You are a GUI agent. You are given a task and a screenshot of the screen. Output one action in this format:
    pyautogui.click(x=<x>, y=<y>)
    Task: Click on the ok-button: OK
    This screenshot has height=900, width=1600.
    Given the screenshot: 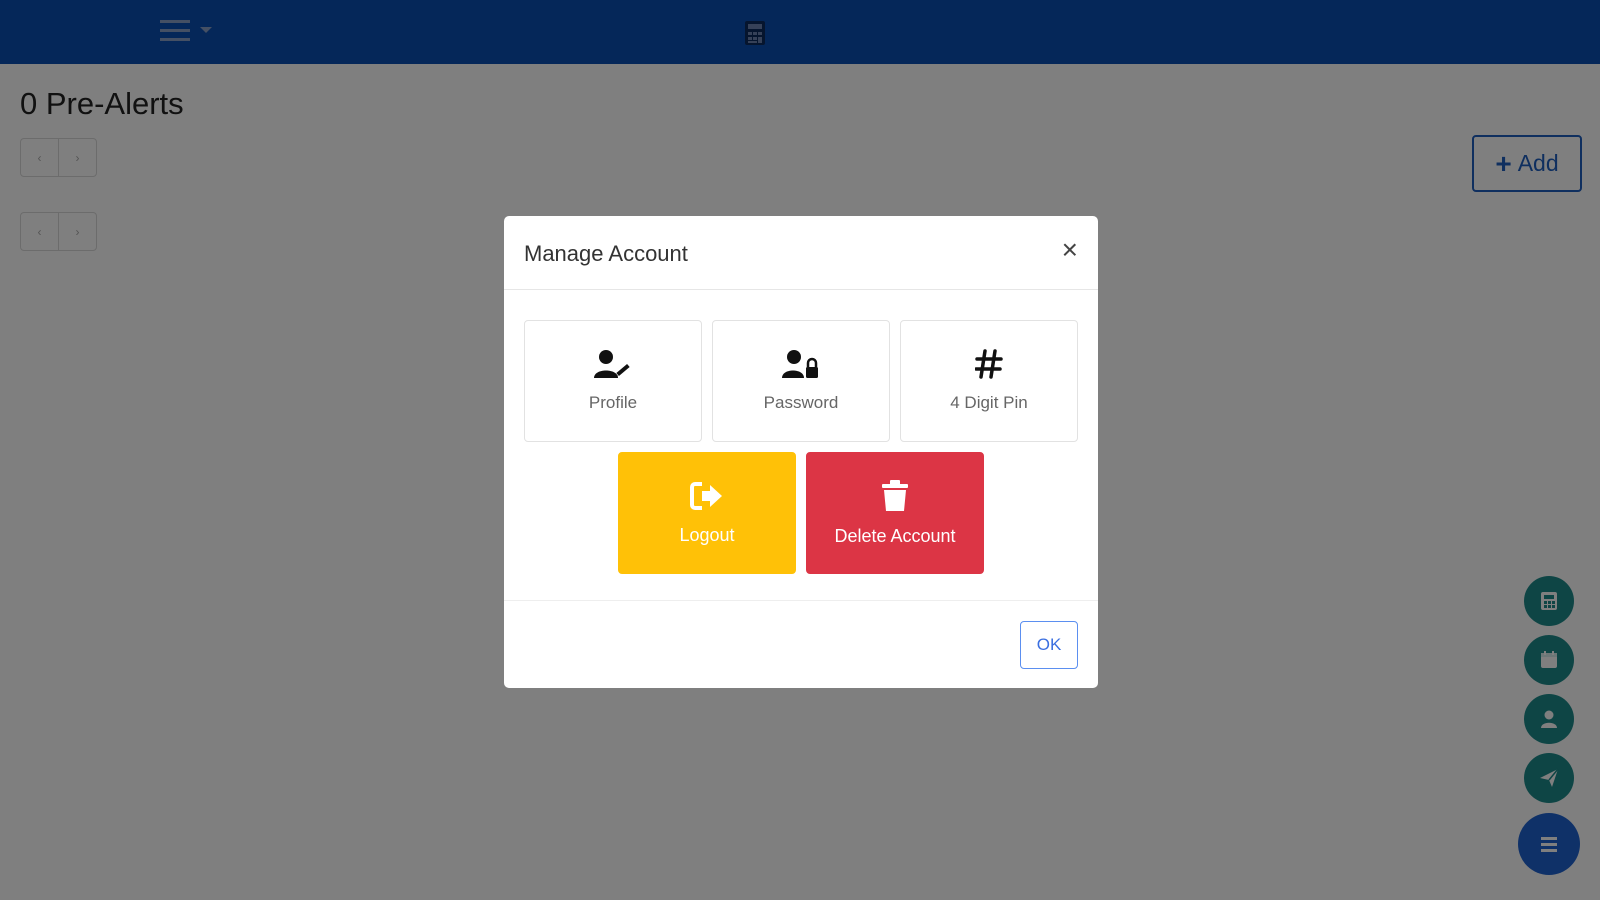 What is the action you would take?
    pyautogui.click(x=1049, y=645)
    